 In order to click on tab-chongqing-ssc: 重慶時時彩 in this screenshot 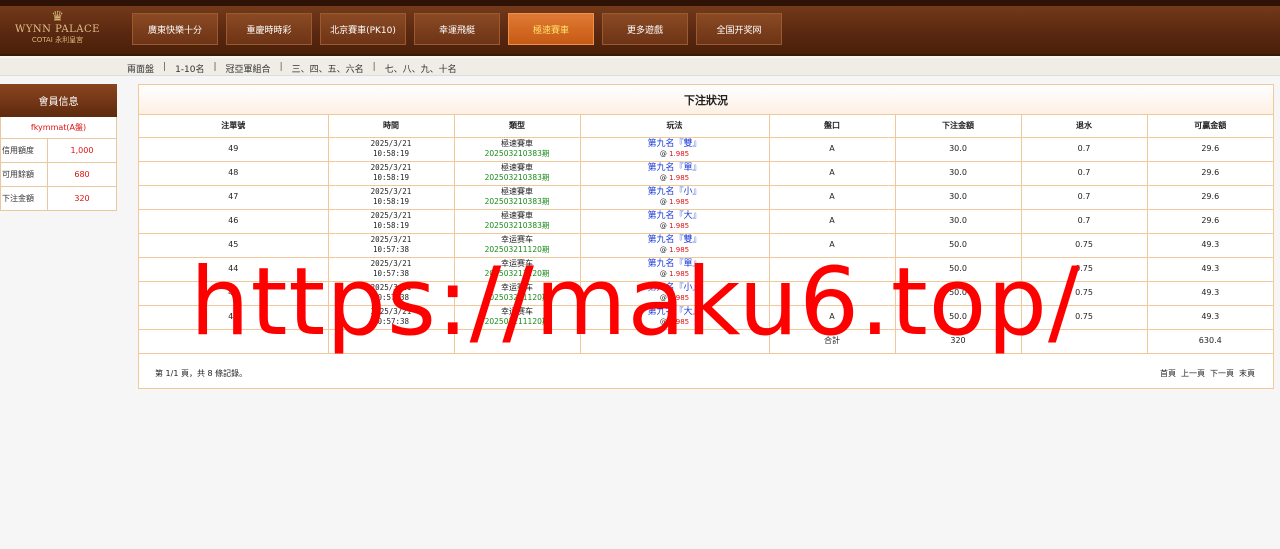, I will do `click(269, 29)`.